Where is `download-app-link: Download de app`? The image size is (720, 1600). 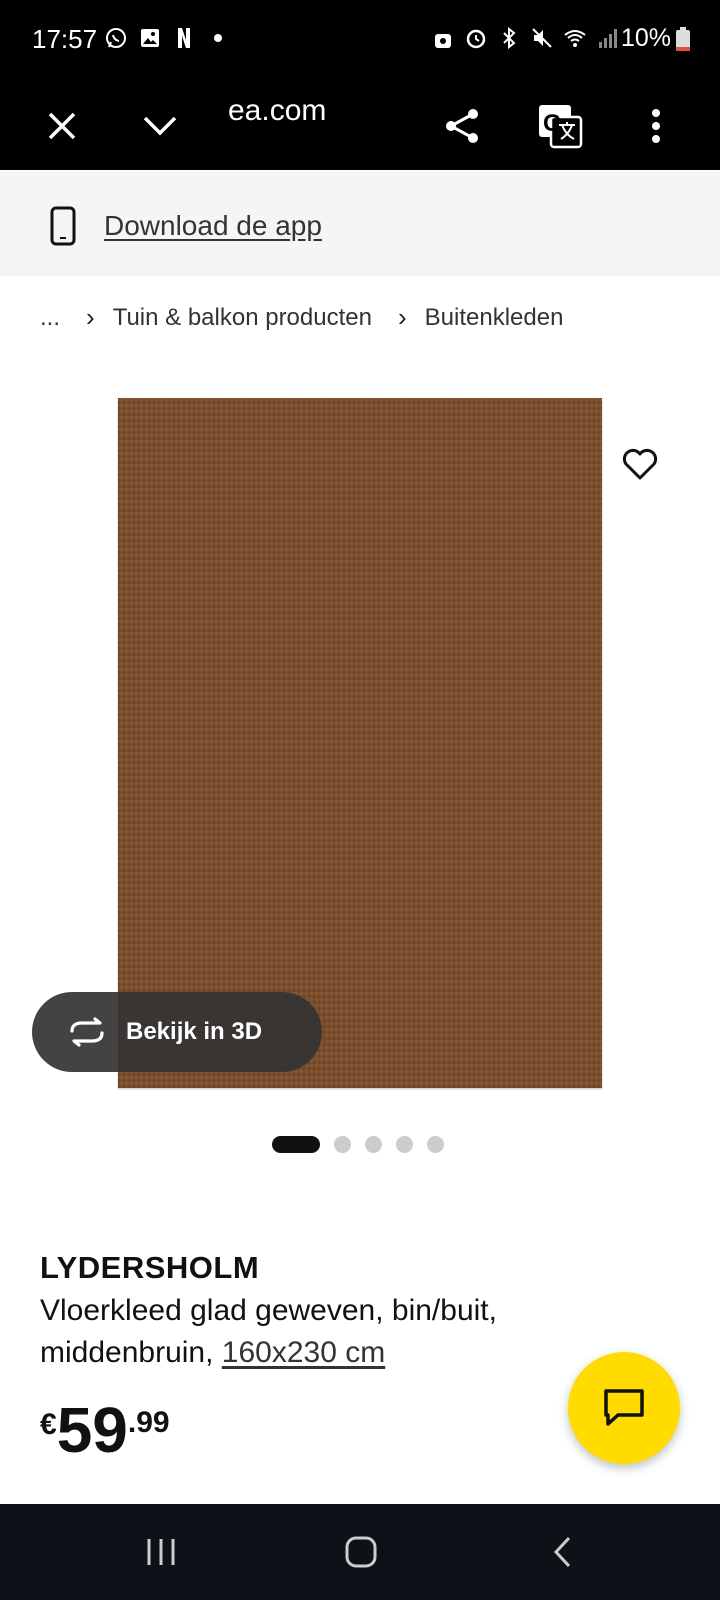
download-app-link: Download de app is located at coordinates (213, 226).